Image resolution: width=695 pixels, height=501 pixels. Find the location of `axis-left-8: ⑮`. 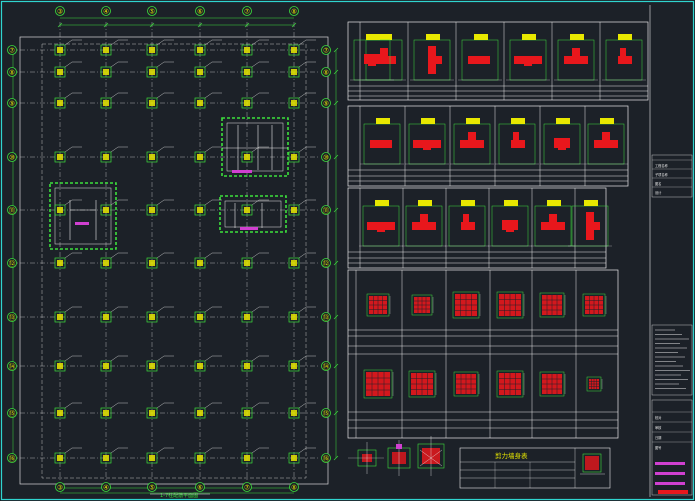

axis-left-8: ⑮ is located at coordinates (12, 413).